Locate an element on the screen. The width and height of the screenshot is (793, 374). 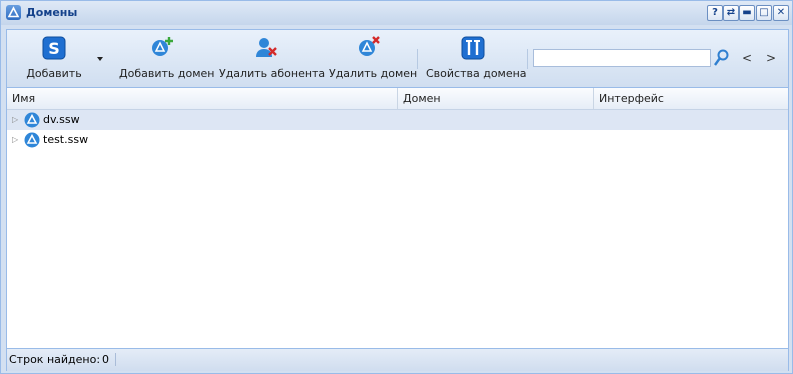
search-input is located at coordinates (622, 58).